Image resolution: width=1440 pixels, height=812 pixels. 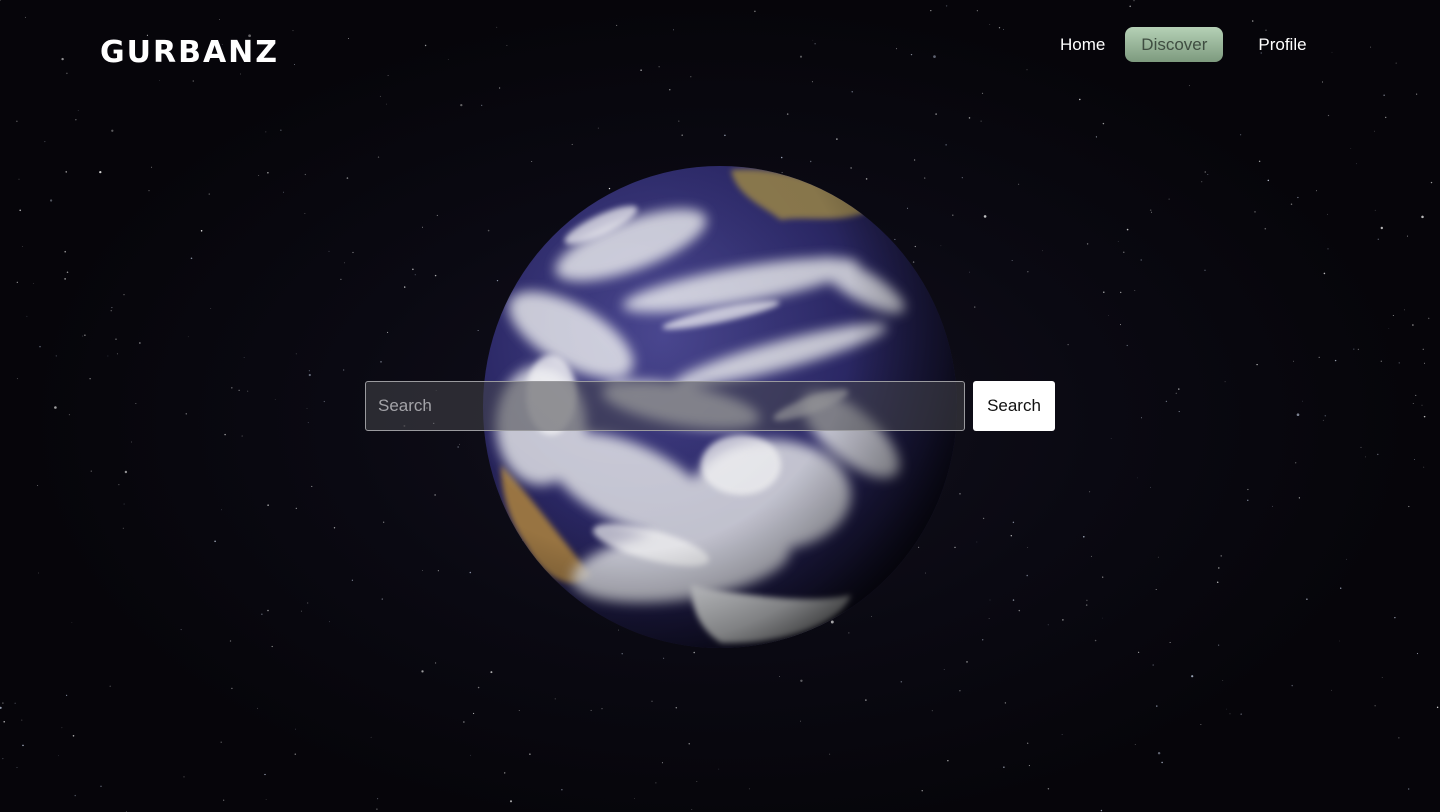 I want to click on search-button: Search, so click(x=1014, y=406).